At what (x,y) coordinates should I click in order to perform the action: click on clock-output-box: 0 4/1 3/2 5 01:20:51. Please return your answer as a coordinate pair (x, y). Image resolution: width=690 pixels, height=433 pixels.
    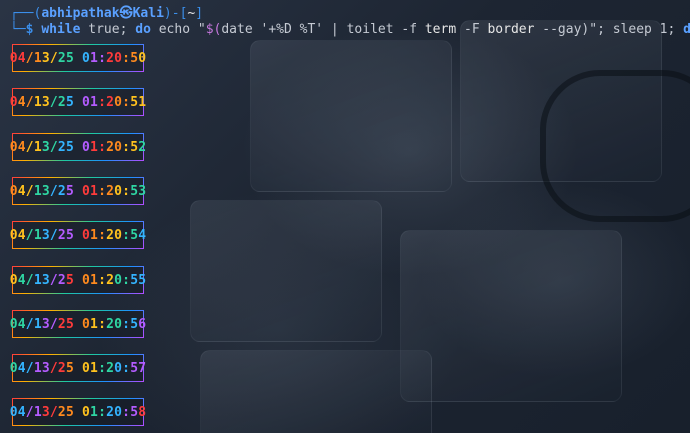
    Looking at the image, I should click on (78, 102).